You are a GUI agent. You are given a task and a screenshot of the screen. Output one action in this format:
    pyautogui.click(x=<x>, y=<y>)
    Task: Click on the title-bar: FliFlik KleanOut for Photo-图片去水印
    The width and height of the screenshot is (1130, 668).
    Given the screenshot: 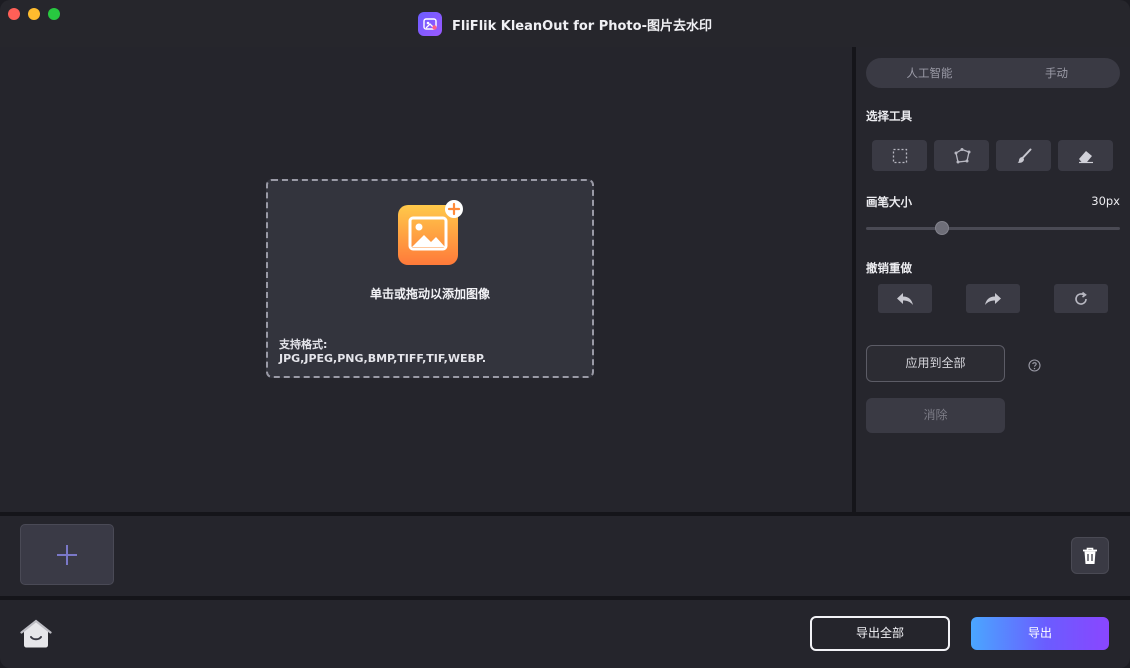 What is the action you would take?
    pyautogui.click(x=565, y=23)
    